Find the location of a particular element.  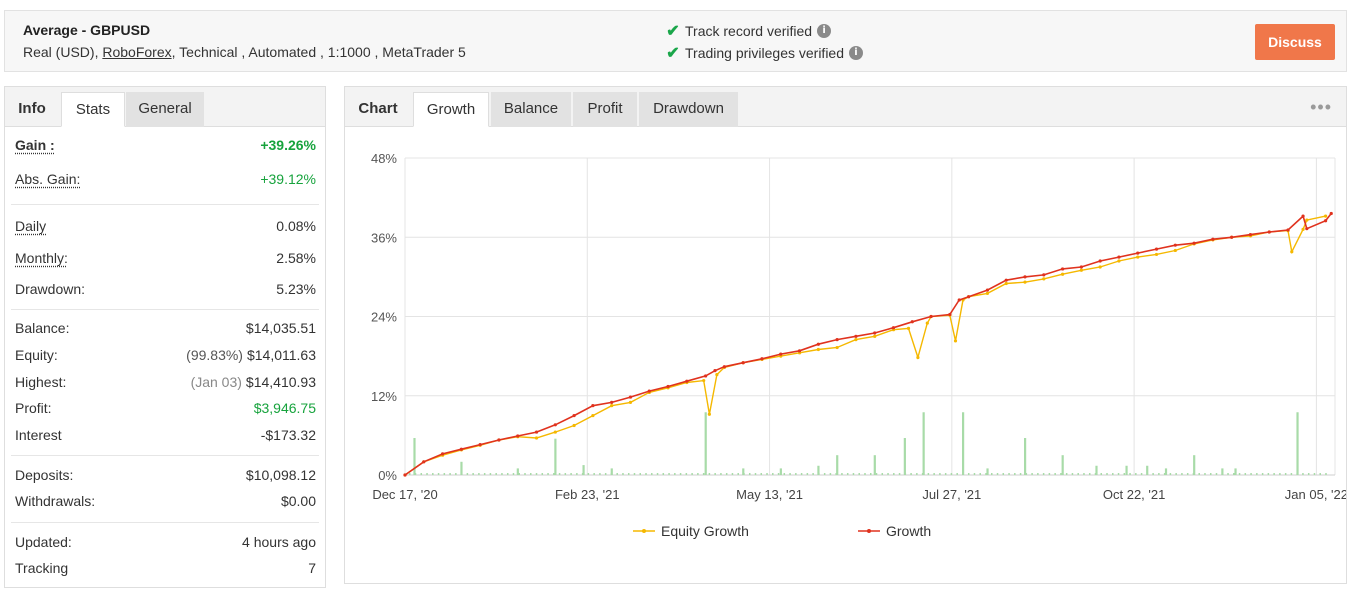

gain-label: Gain : is located at coordinates (35, 145).